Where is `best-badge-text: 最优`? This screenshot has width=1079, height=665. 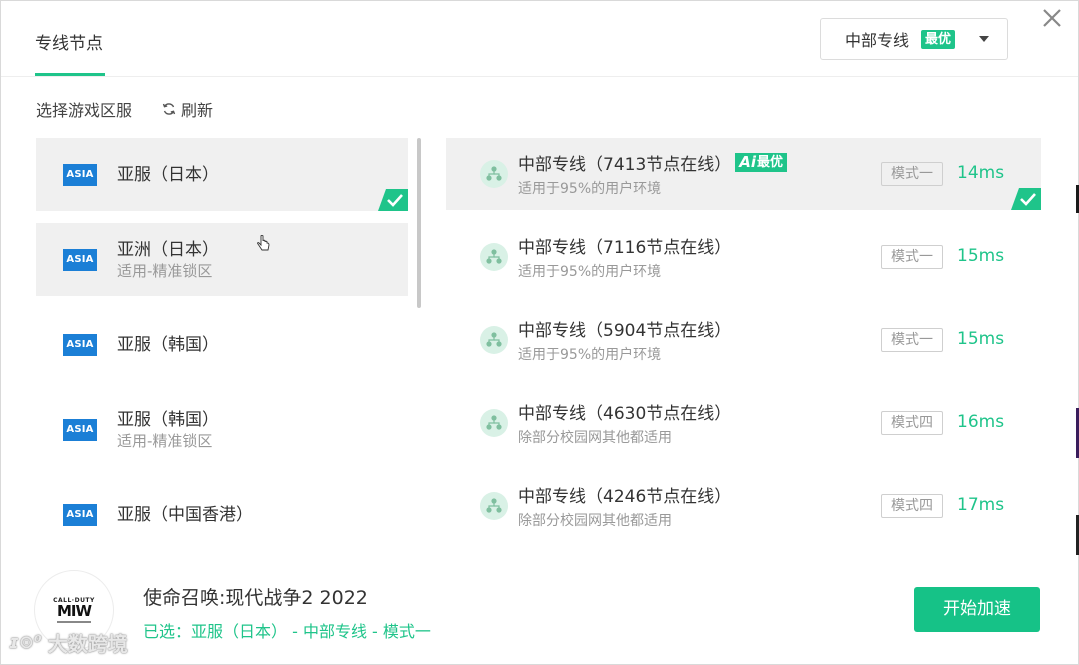 best-badge-text: 最优 is located at coordinates (770, 162).